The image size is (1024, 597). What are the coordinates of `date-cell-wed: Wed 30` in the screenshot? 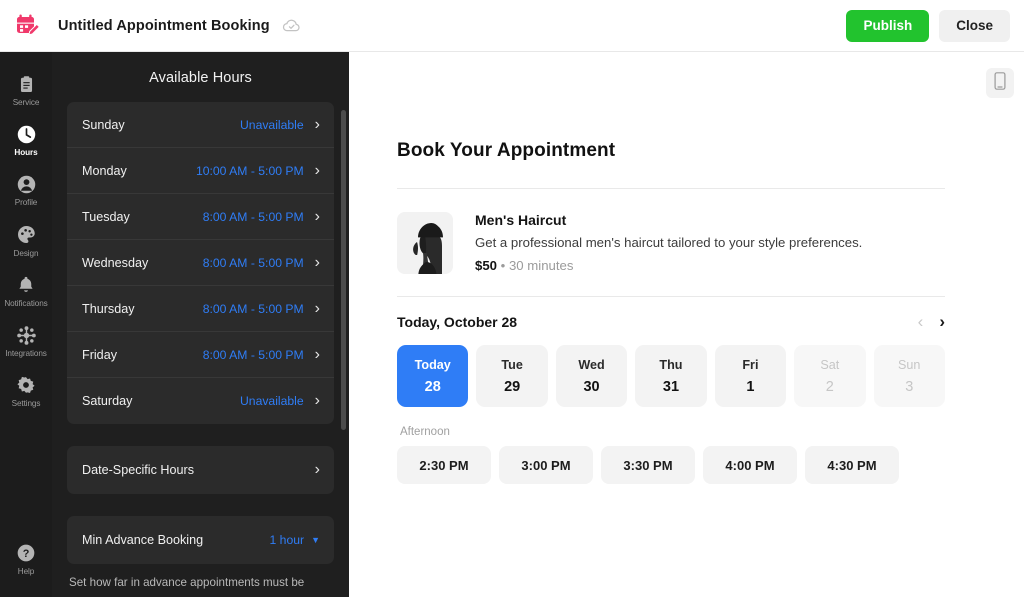 It's located at (591, 376).